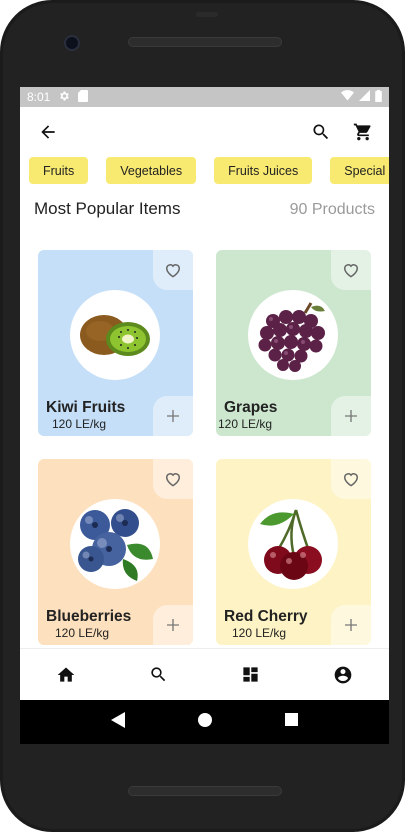  Describe the element at coordinates (205, 42) in the screenshot. I see `earpiece-speaker` at that location.